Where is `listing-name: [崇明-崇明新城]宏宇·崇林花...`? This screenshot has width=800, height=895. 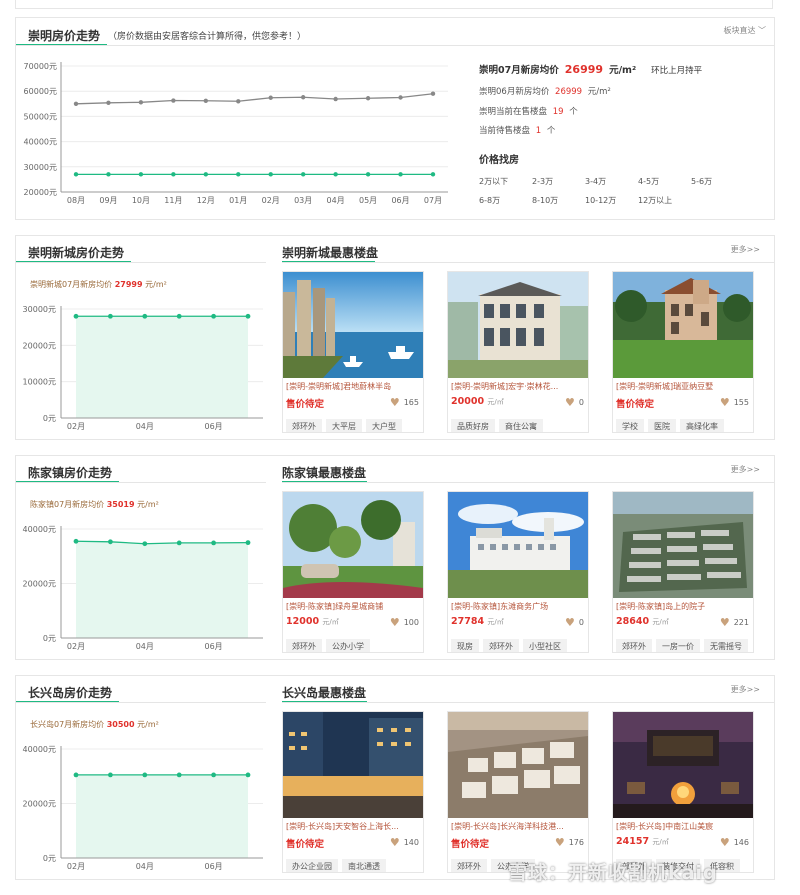
listing-name: [崇明-崇明新城]宏宇·崇林花... is located at coordinates (519, 386).